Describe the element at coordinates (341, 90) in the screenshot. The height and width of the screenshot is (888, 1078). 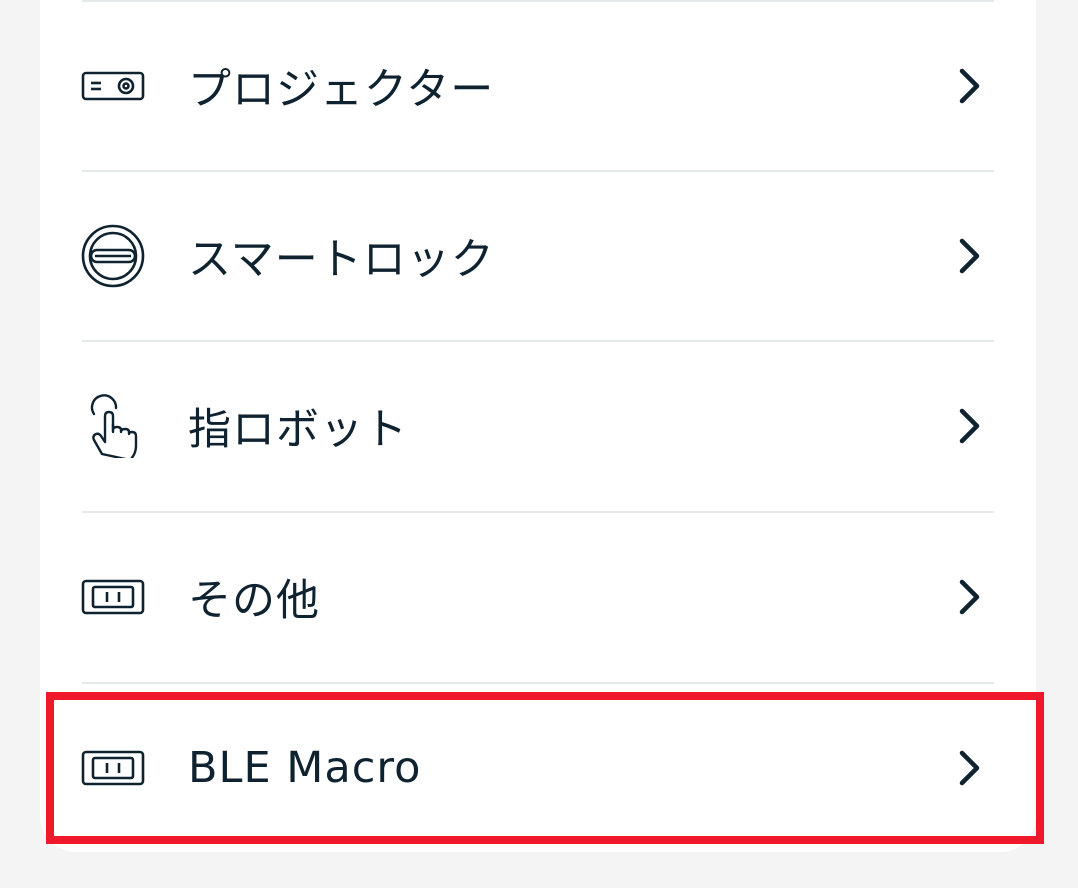
I see `list-item-label: プロジェクター` at that location.